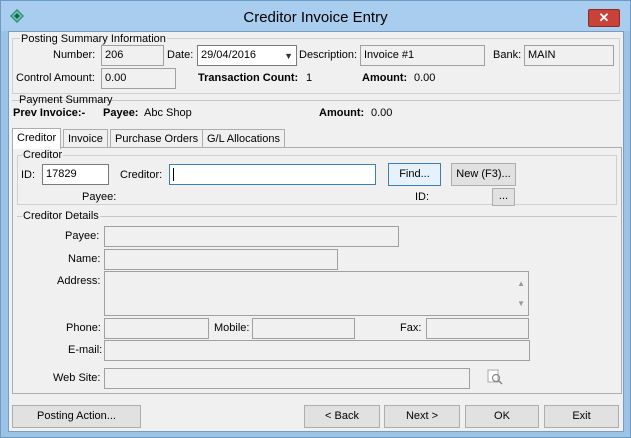  Describe the element at coordinates (66, 100) in the screenshot. I see `payment-summary-caption: Payment Summary` at that location.